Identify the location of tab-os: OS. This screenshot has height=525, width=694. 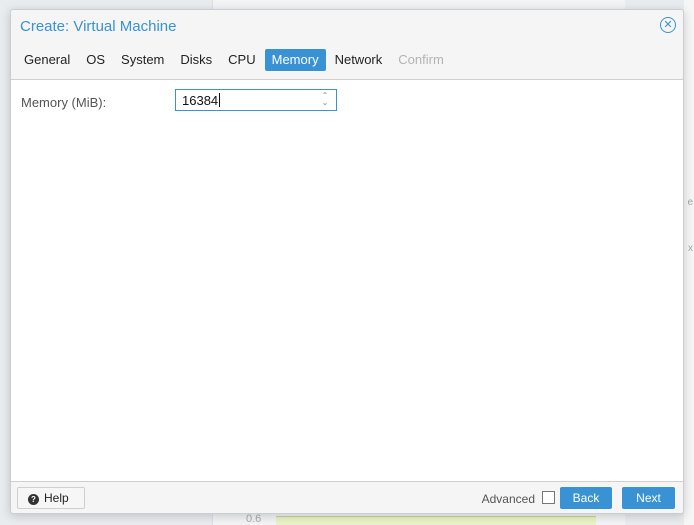
(95, 60).